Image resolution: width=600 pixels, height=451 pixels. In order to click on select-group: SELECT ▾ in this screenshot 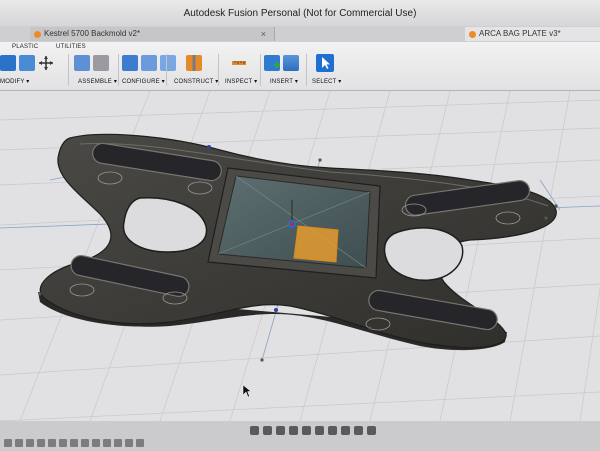, I will do `click(332, 70)`.